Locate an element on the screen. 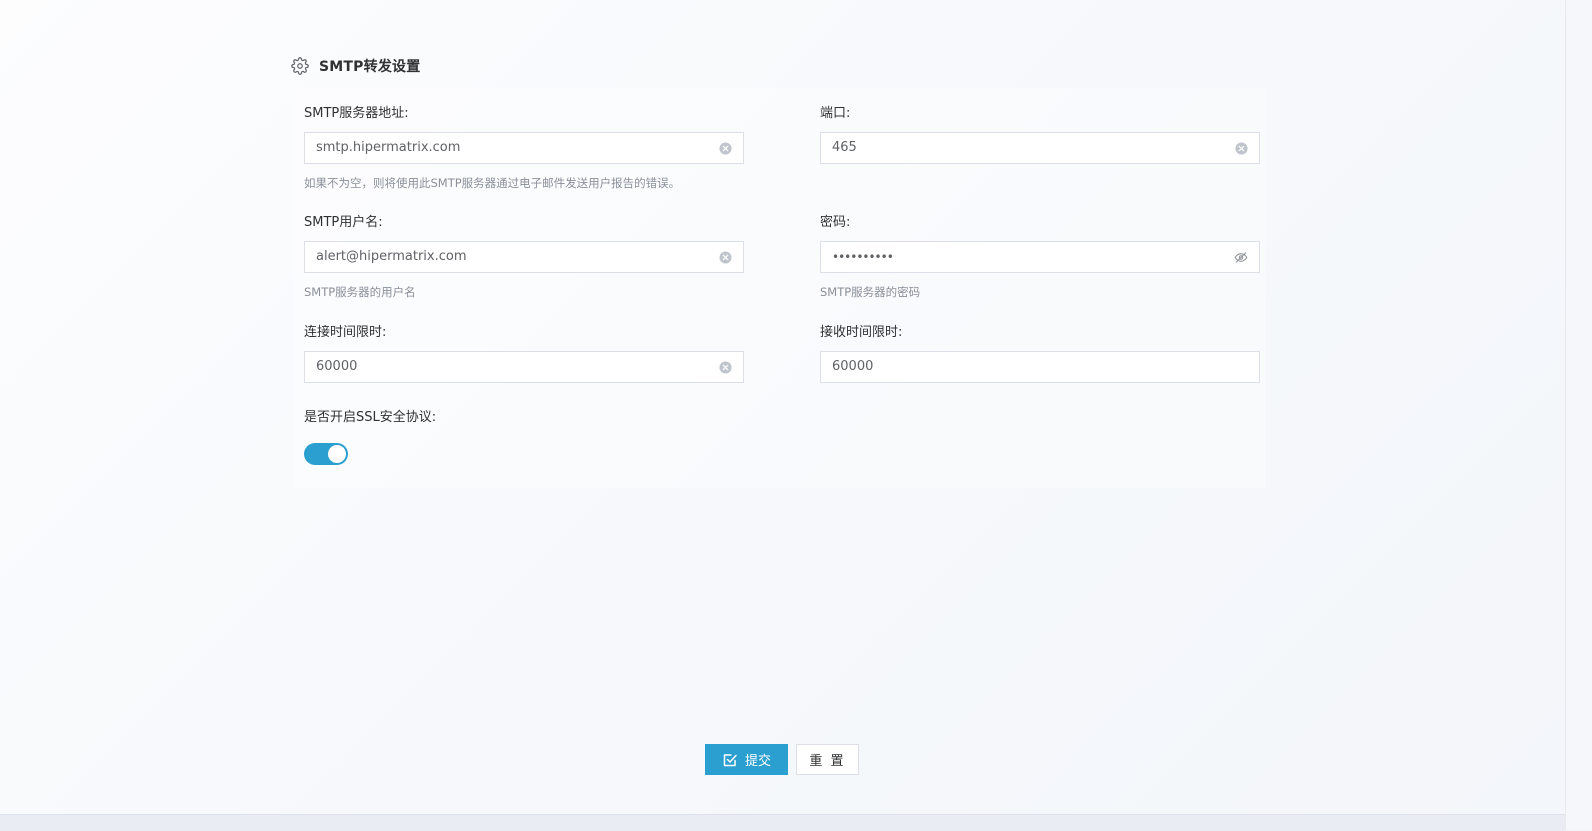  password-value: •••••••••• is located at coordinates (863, 257).